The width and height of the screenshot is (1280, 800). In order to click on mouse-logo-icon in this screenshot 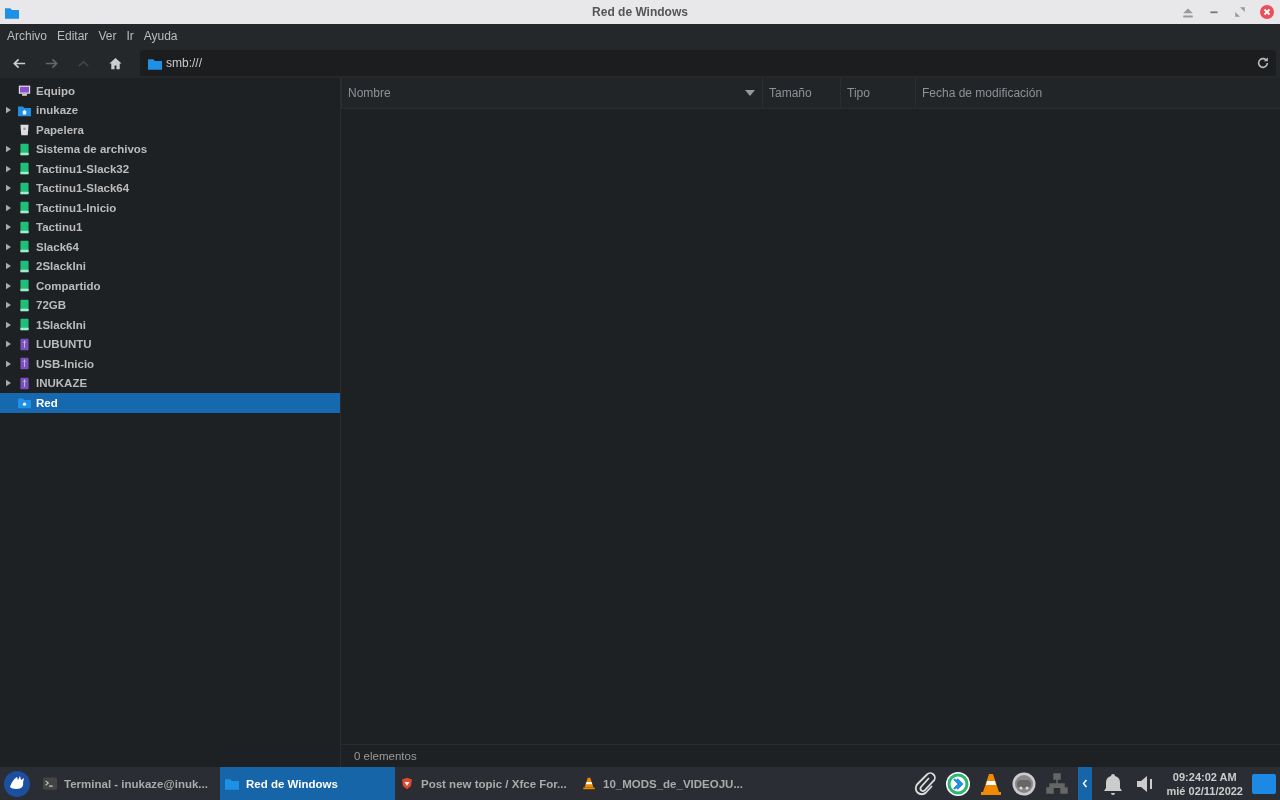, I will do `click(17, 783)`.